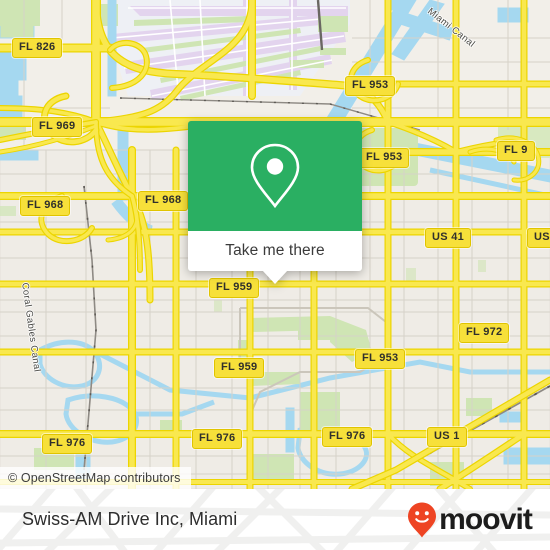 Image resolution: width=550 pixels, height=550 pixels. I want to click on road-shield: FL 826, so click(37, 48).